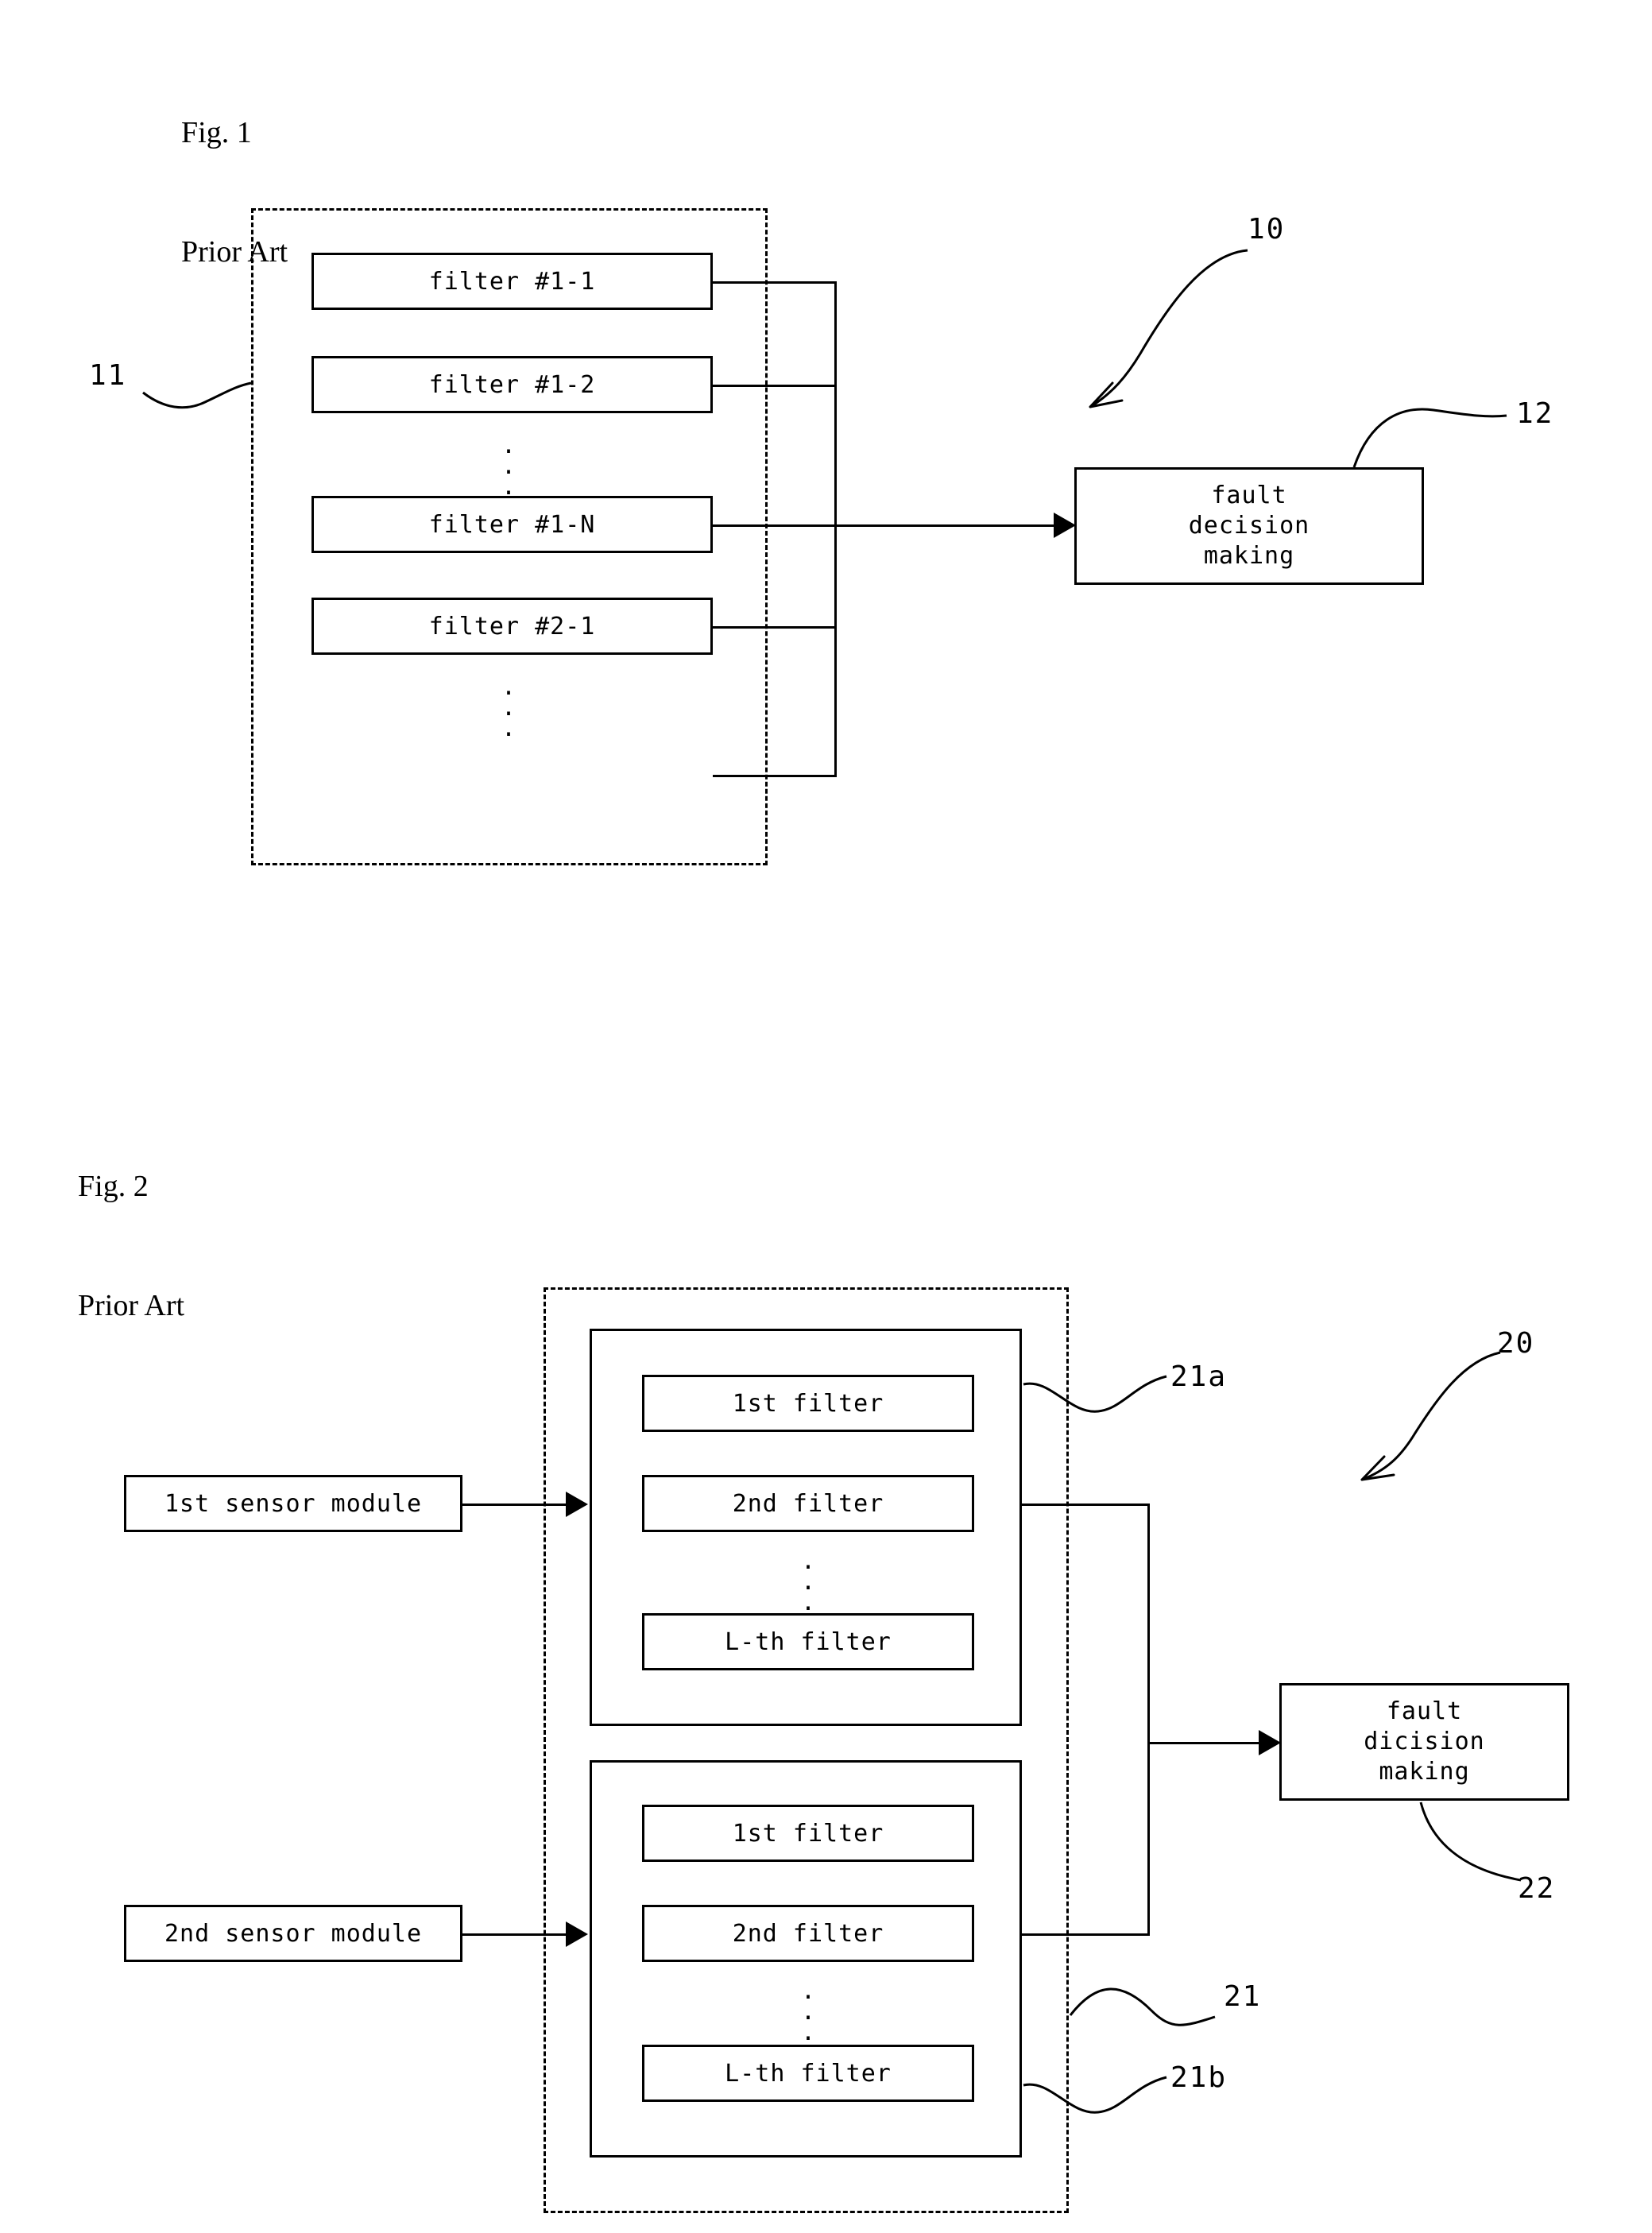 The width and height of the screenshot is (1652, 2233). Describe the element at coordinates (508, 466) in the screenshot. I see `figure-1-ellipsis-top: . . .` at that location.